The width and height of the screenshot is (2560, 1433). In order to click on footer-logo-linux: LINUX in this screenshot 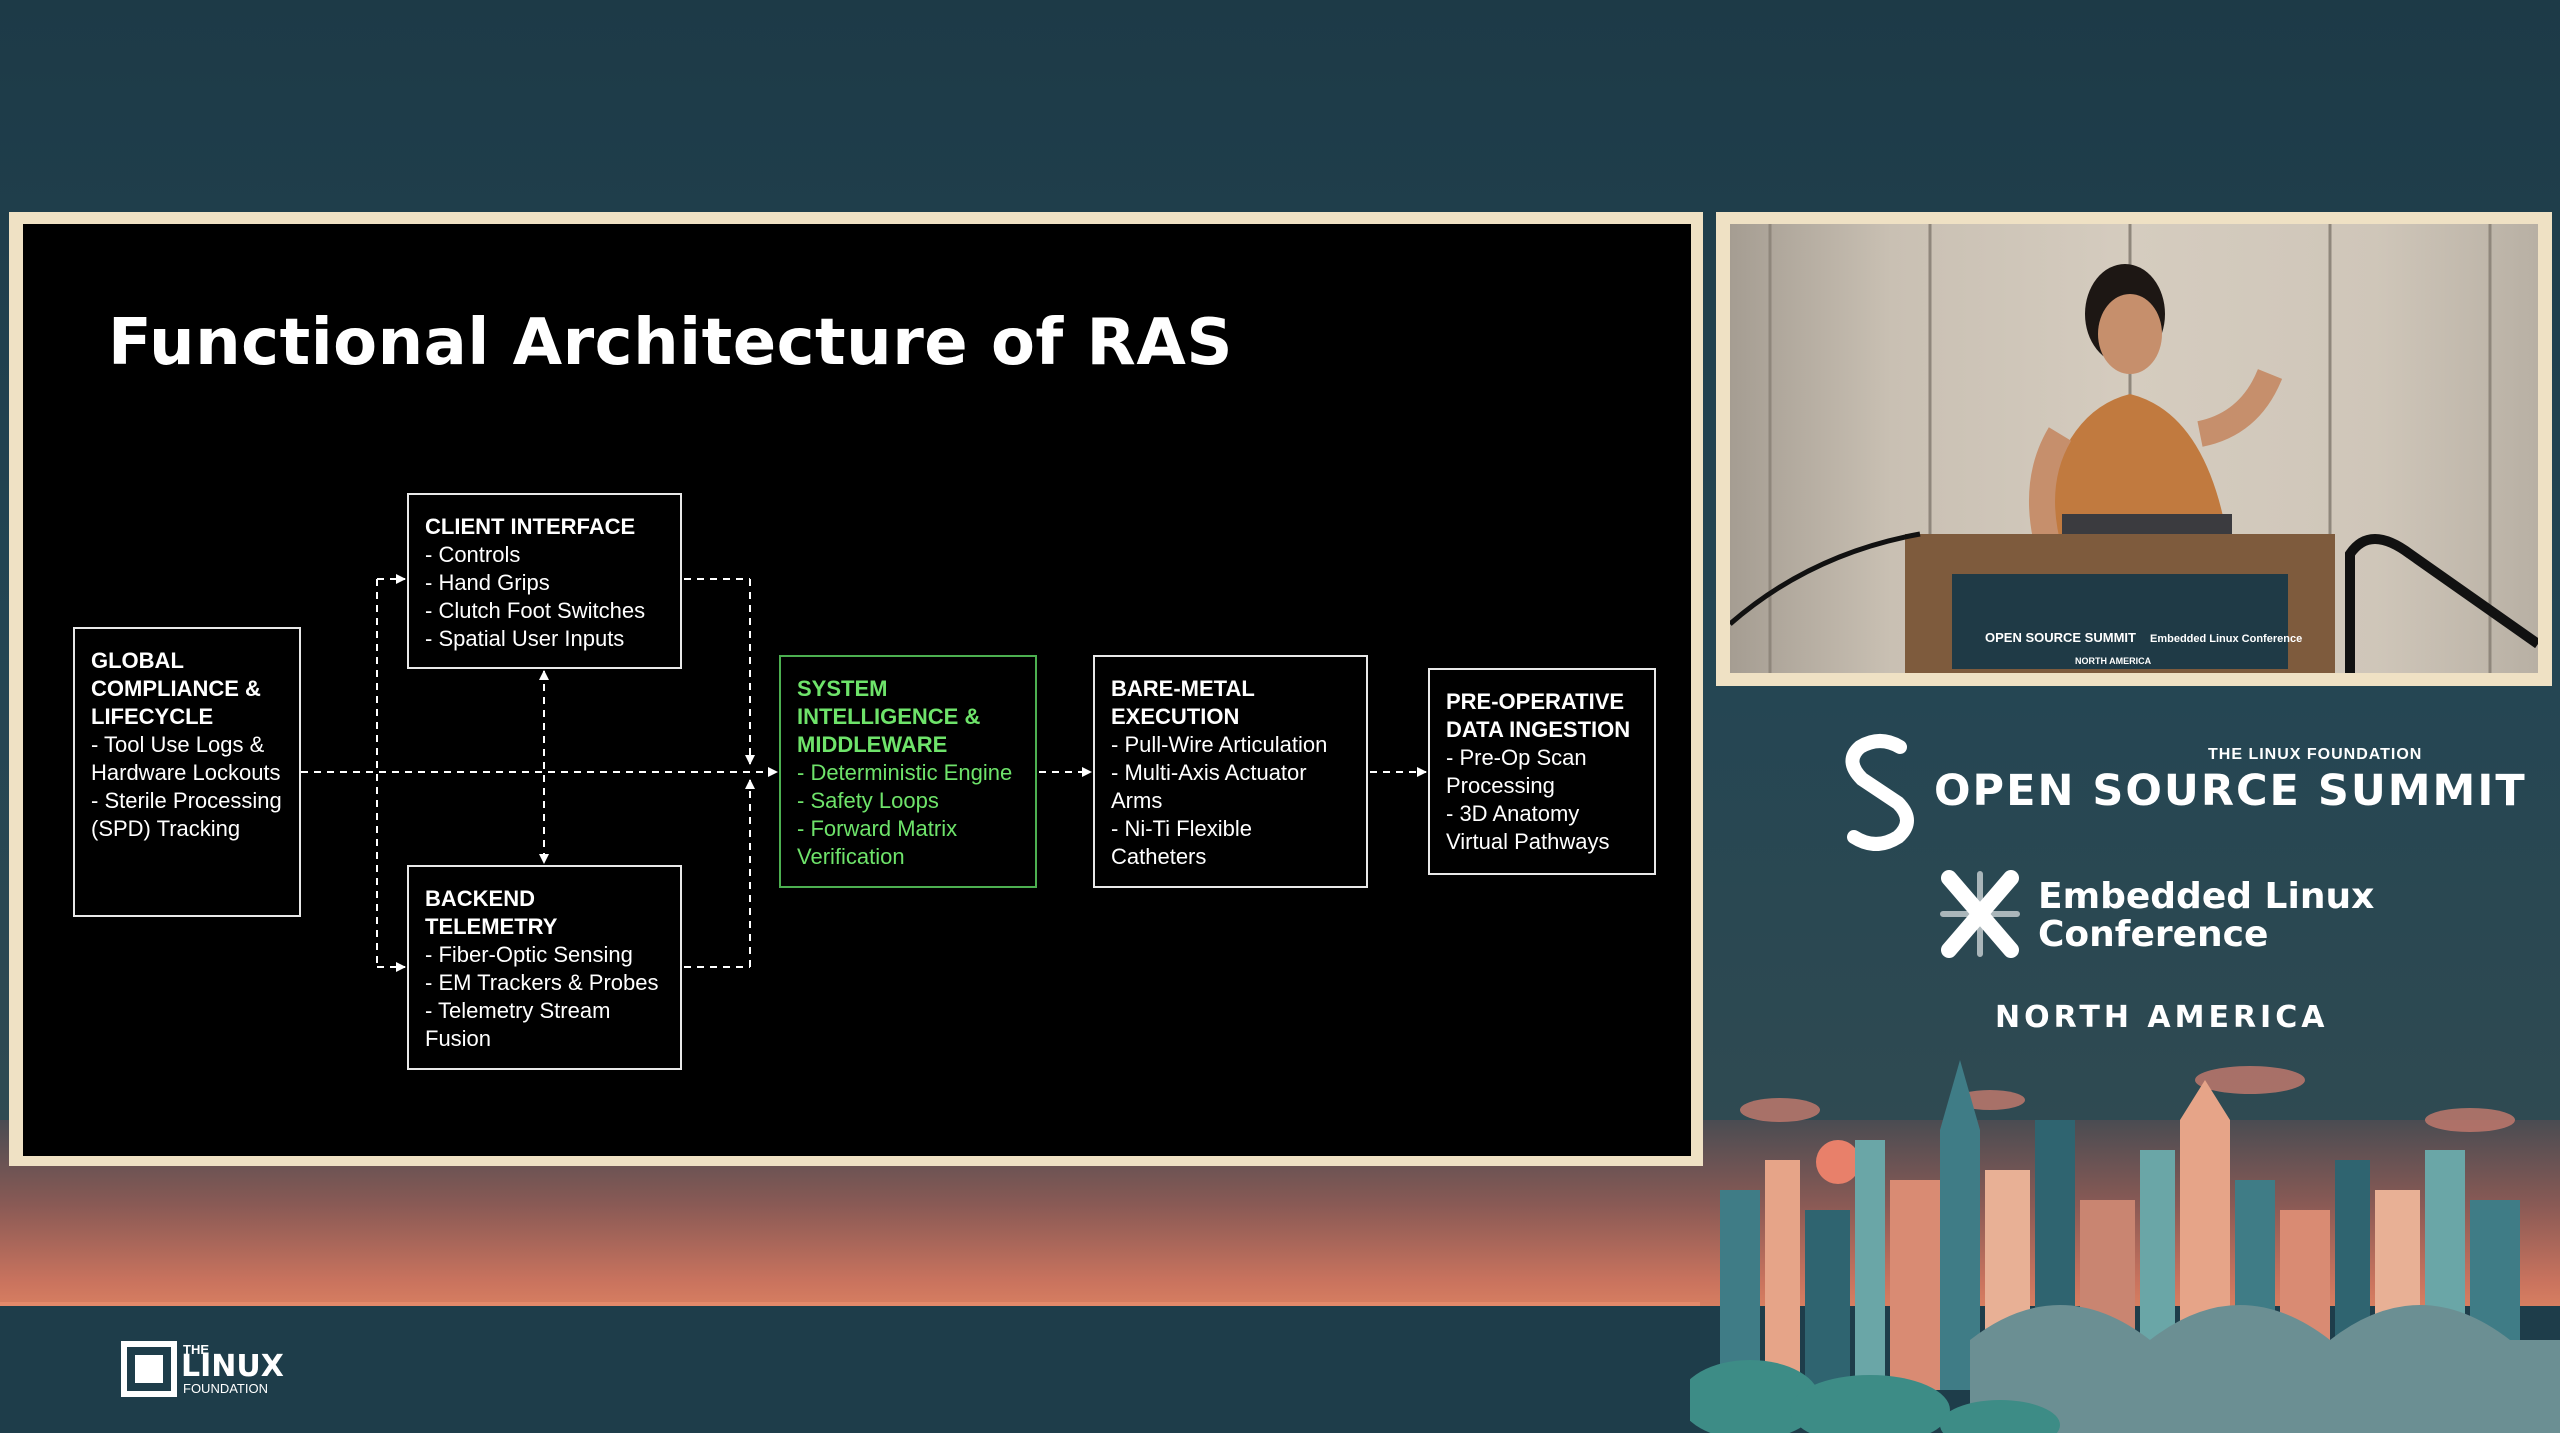, I will do `click(232, 1366)`.